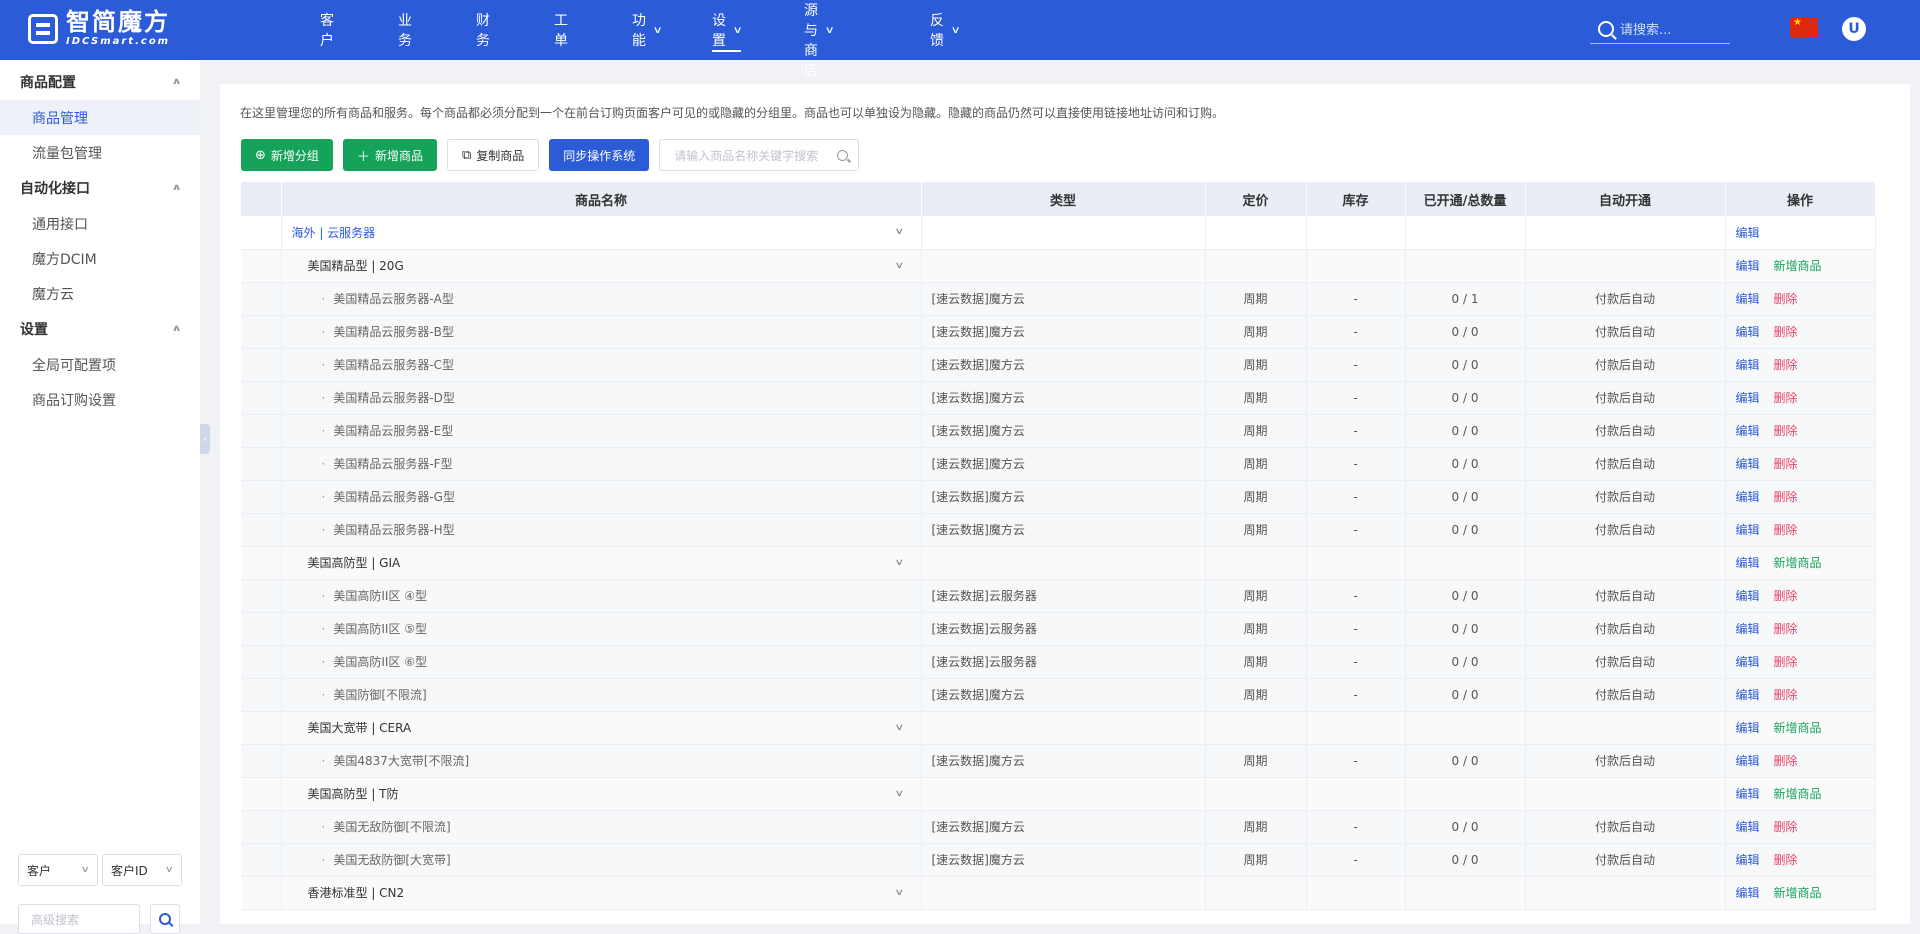 The image size is (1920, 934). Describe the element at coordinates (1256, 563) in the screenshot. I see `cell-price` at that location.